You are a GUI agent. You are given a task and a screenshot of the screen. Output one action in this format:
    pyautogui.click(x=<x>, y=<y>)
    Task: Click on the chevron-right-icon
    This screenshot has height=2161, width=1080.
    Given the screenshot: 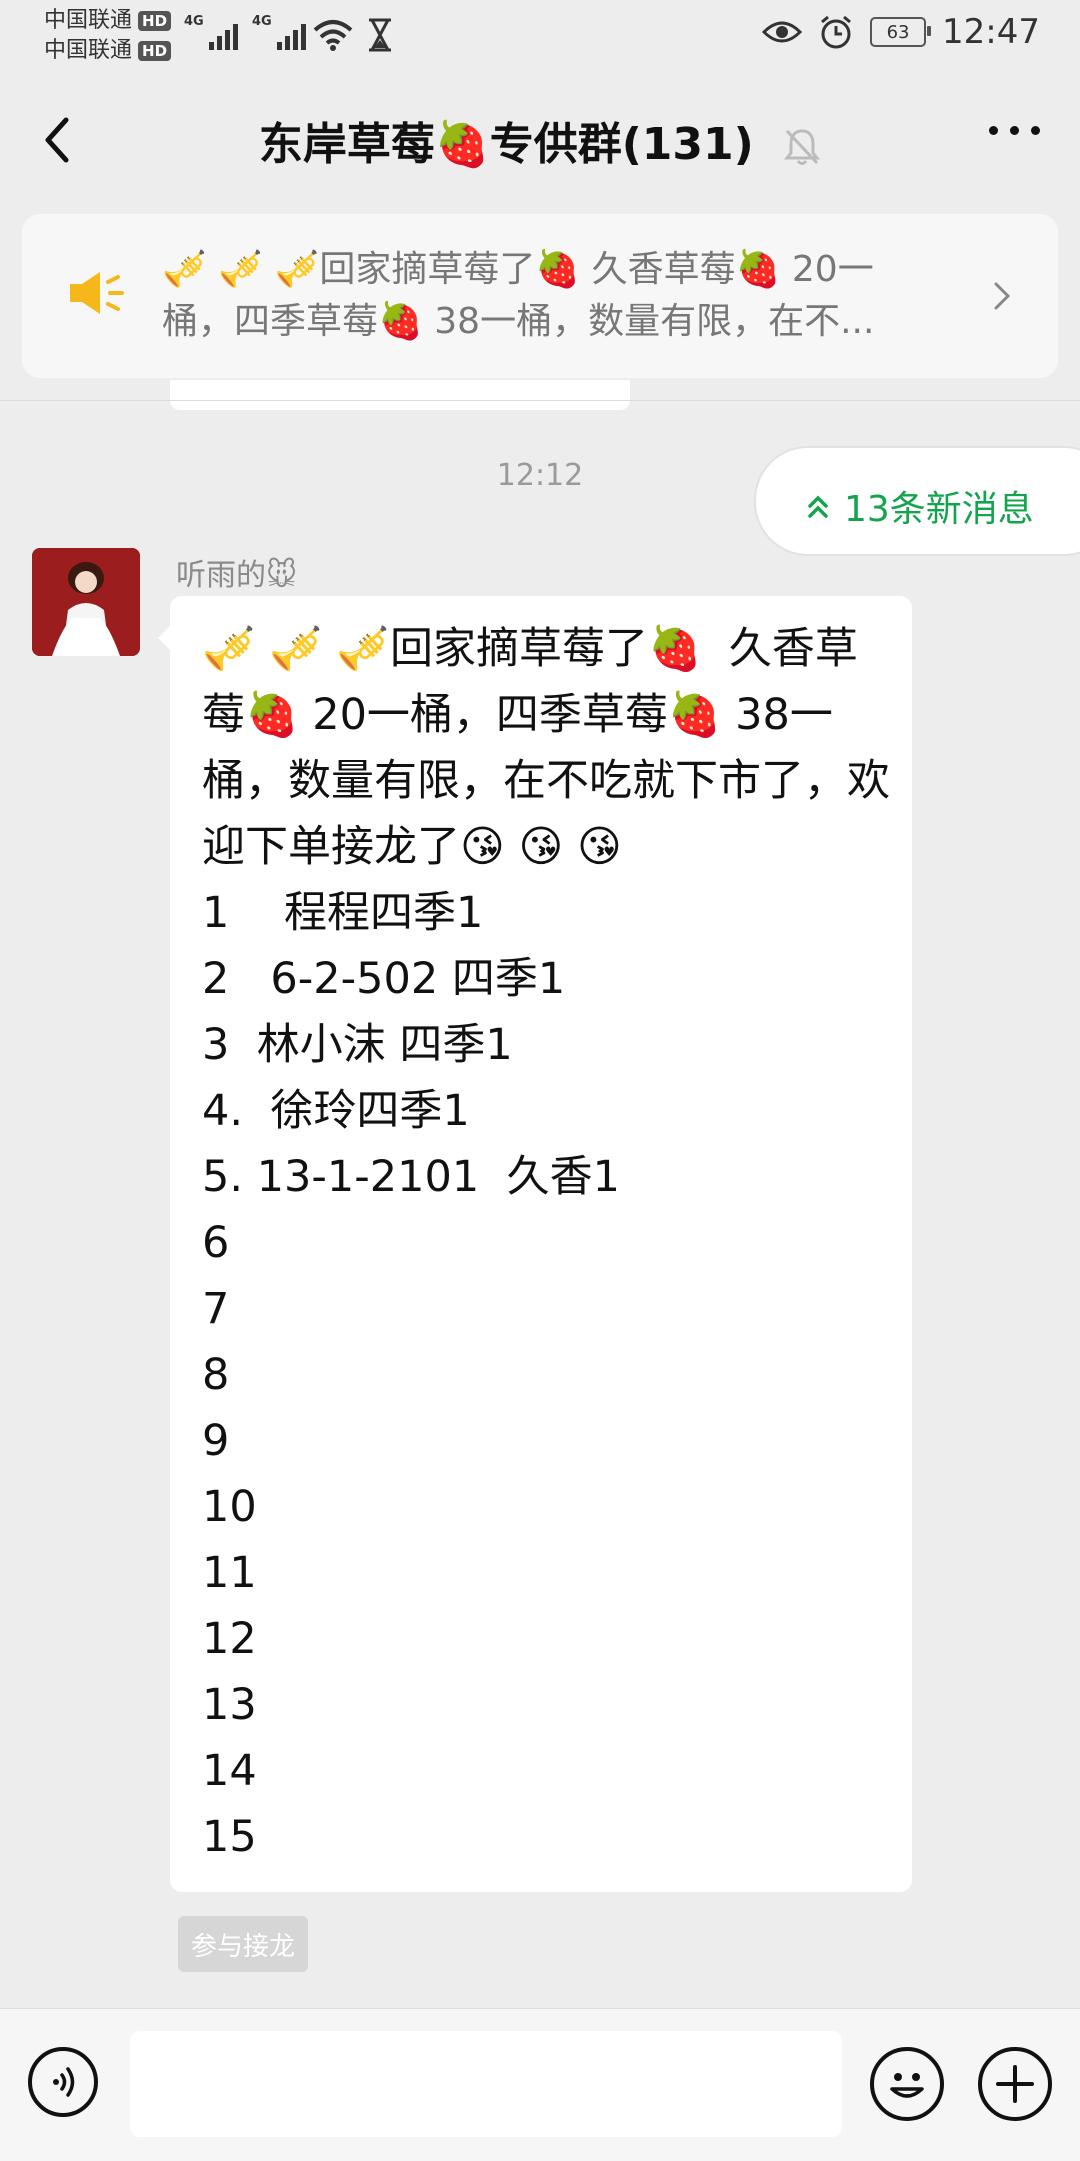 What is the action you would take?
    pyautogui.click(x=1002, y=296)
    